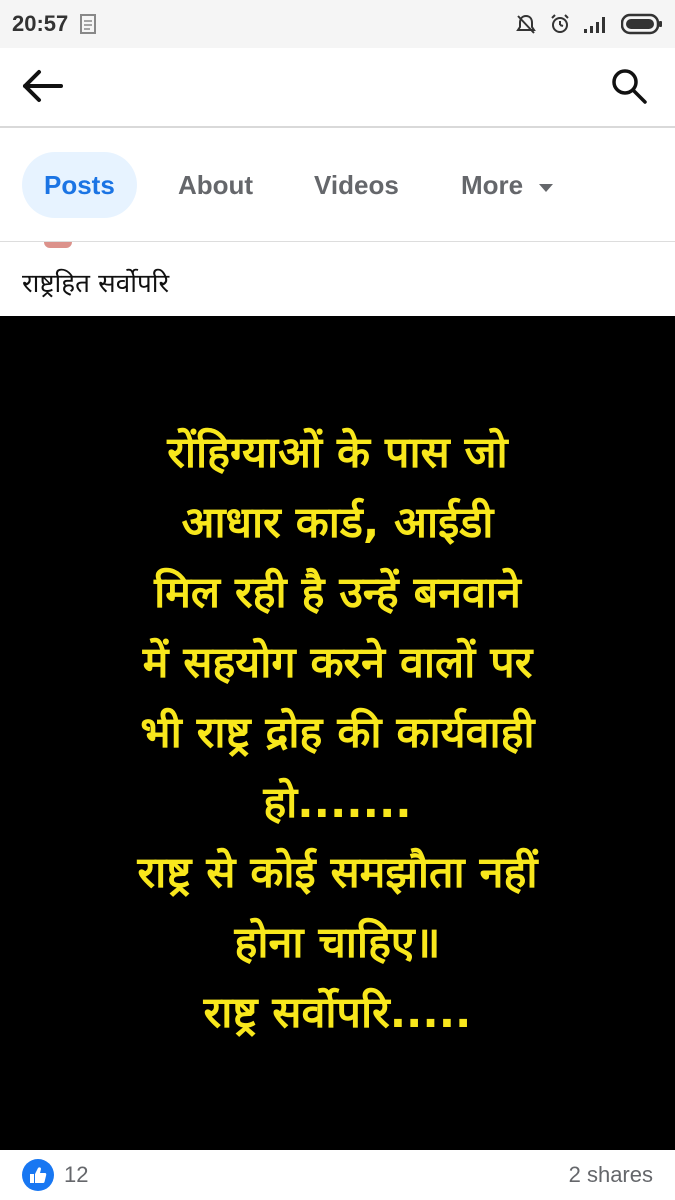  I want to click on tab-more: More, so click(508, 185).